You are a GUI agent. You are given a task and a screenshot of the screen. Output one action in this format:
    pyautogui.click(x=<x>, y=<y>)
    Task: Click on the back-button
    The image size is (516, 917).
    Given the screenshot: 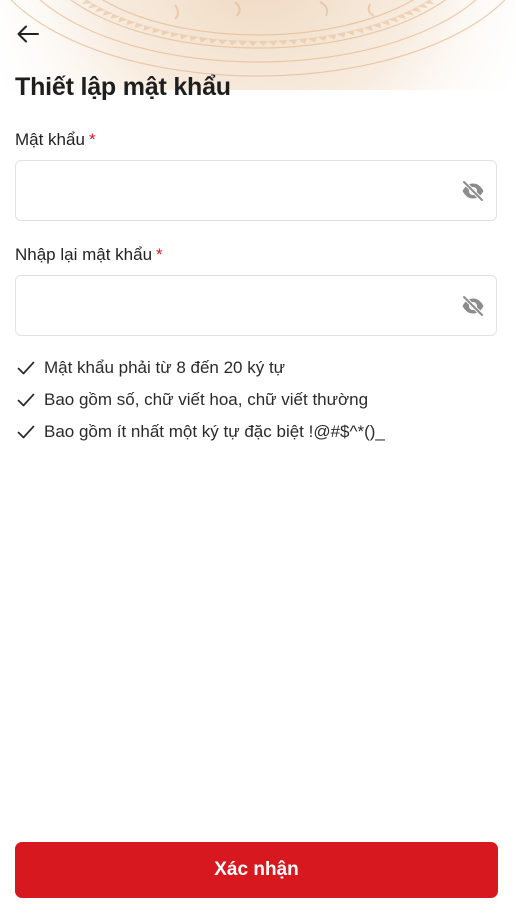 What is the action you would take?
    pyautogui.click(x=28, y=34)
    